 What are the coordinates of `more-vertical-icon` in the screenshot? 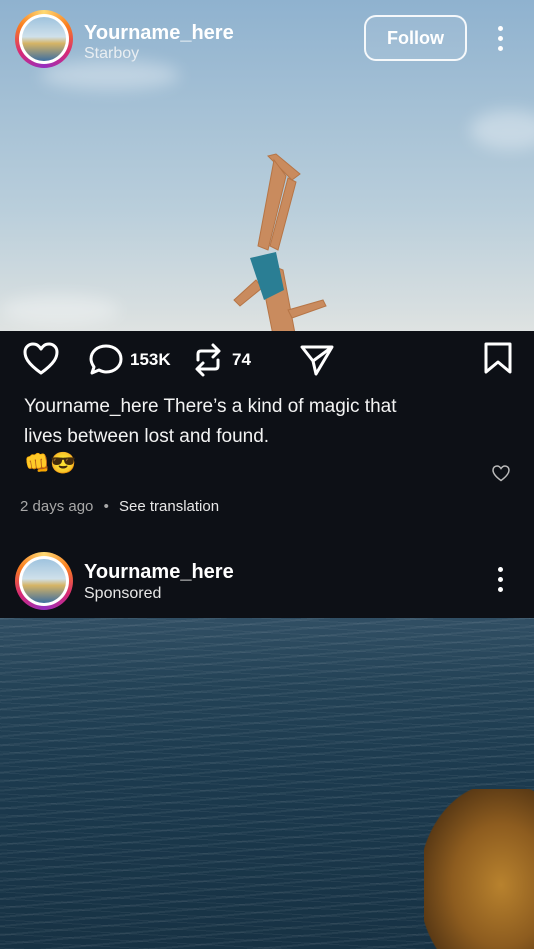 It's located at (500, 40).